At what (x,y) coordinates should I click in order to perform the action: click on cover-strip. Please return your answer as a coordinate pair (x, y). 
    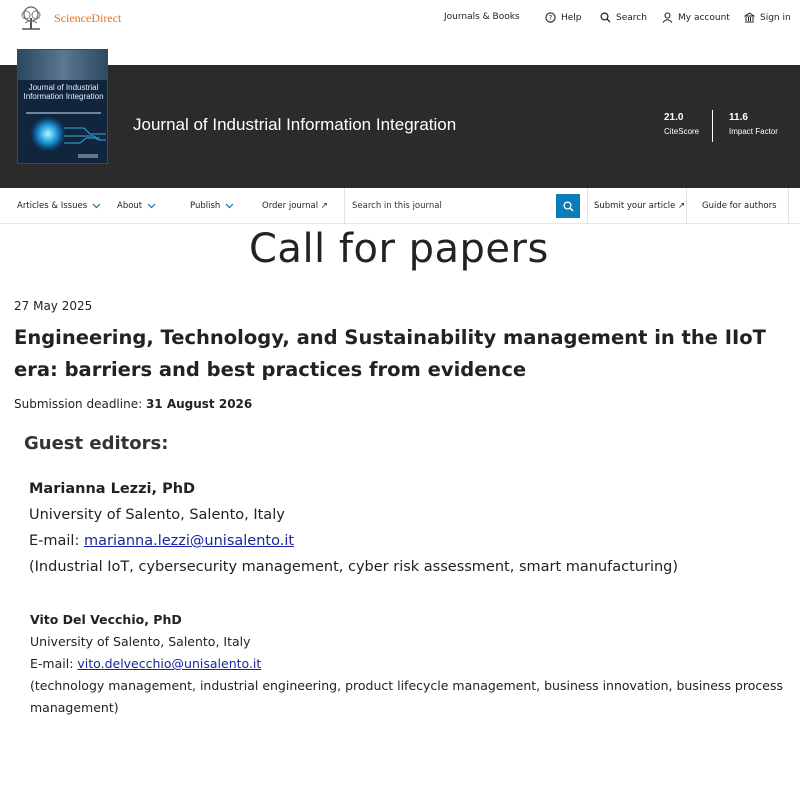
    Looking at the image, I should click on (62, 65).